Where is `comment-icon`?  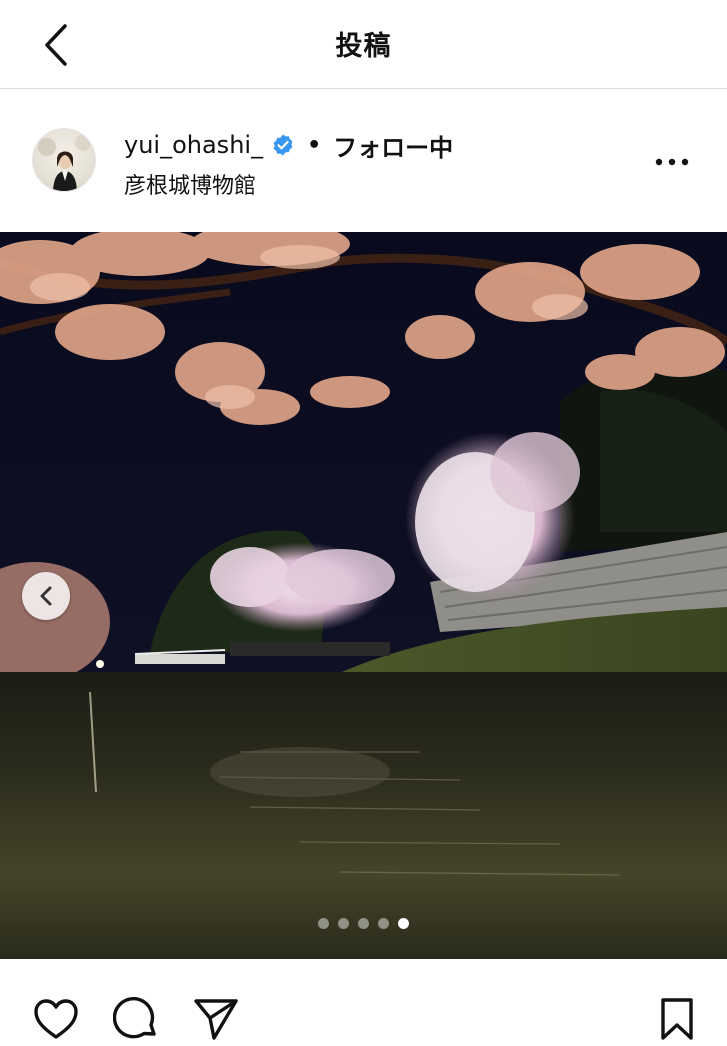 comment-icon is located at coordinates (134, 1018).